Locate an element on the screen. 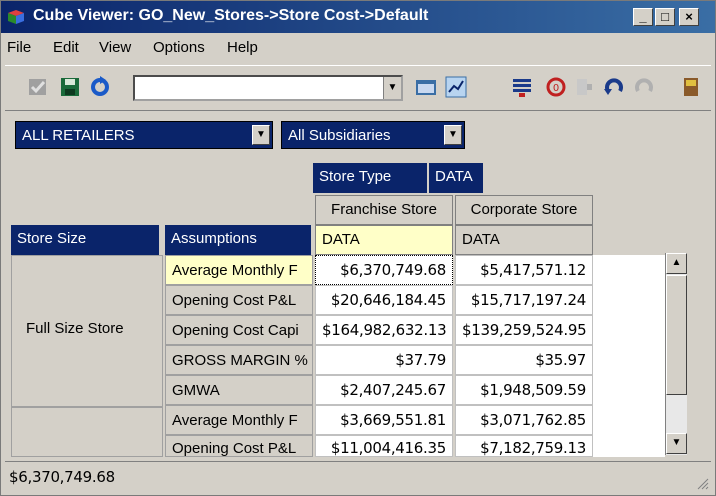 Image resolution: width=716 pixels, height=496 pixels. menu-edit: Edit is located at coordinates (66, 47).